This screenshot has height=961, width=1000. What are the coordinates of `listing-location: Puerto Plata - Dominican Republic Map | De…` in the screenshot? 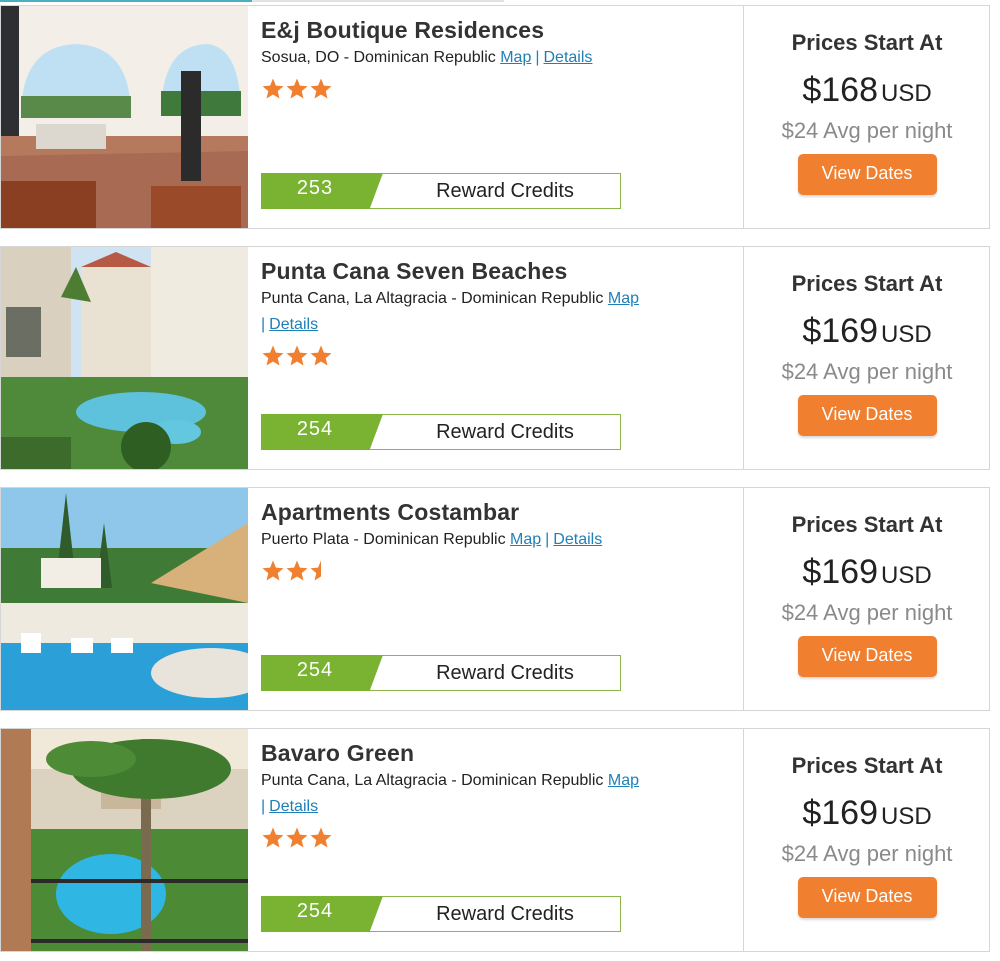 It's located at (476, 540).